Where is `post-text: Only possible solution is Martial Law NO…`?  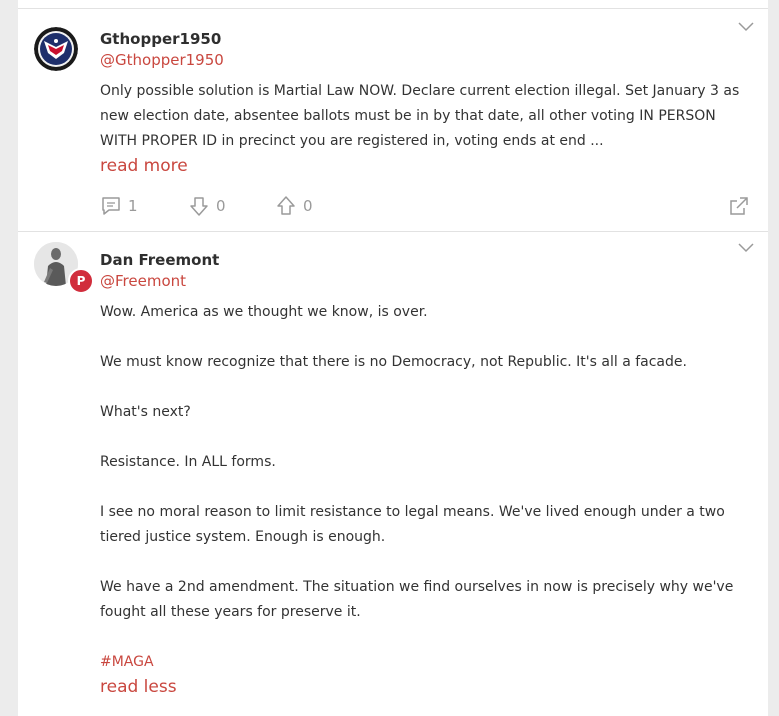 post-text: Only possible solution is Martial Law NO… is located at coordinates (420, 116).